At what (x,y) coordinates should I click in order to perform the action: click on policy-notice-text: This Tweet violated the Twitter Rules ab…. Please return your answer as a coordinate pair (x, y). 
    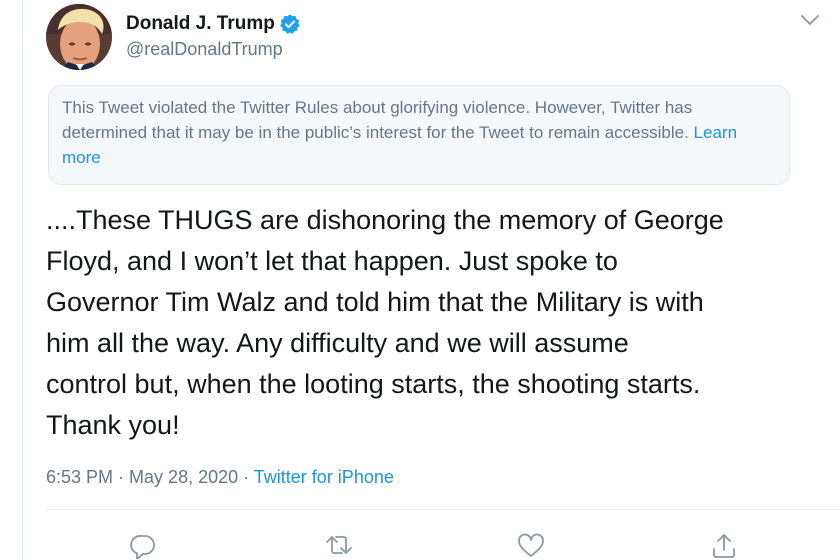
    Looking at the image, I should click on (378, 120).